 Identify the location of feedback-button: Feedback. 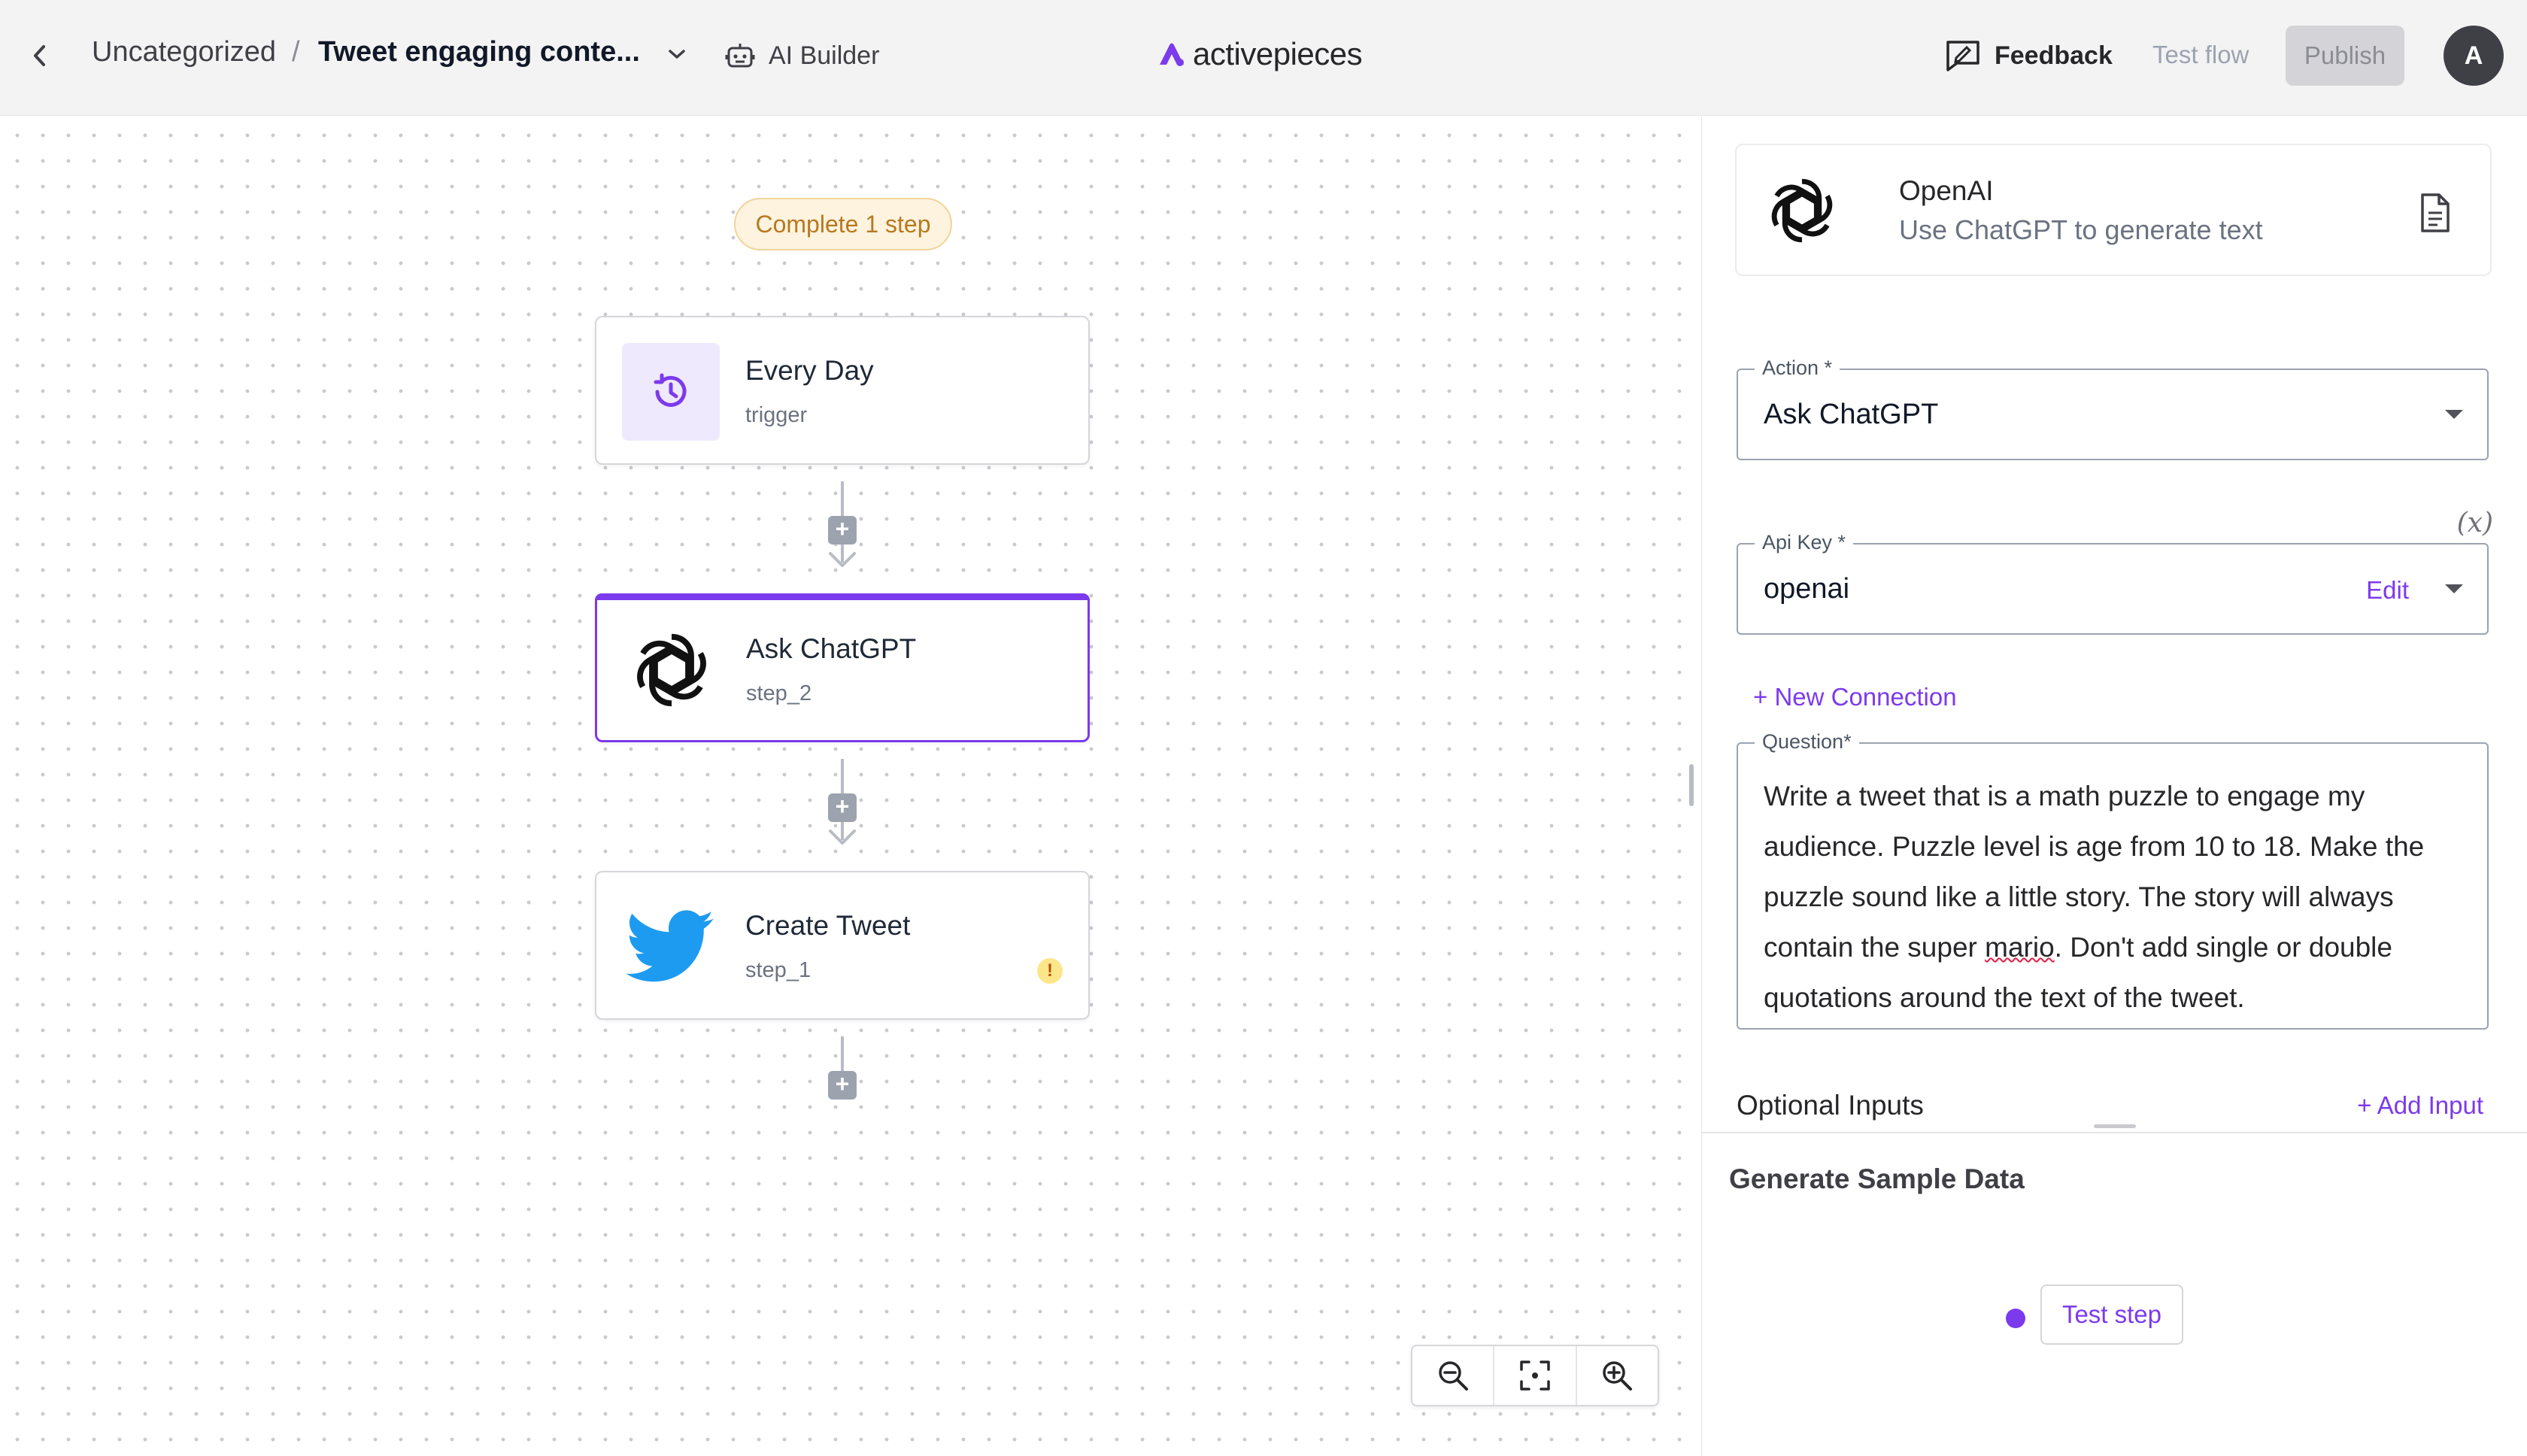
(2029, 56).